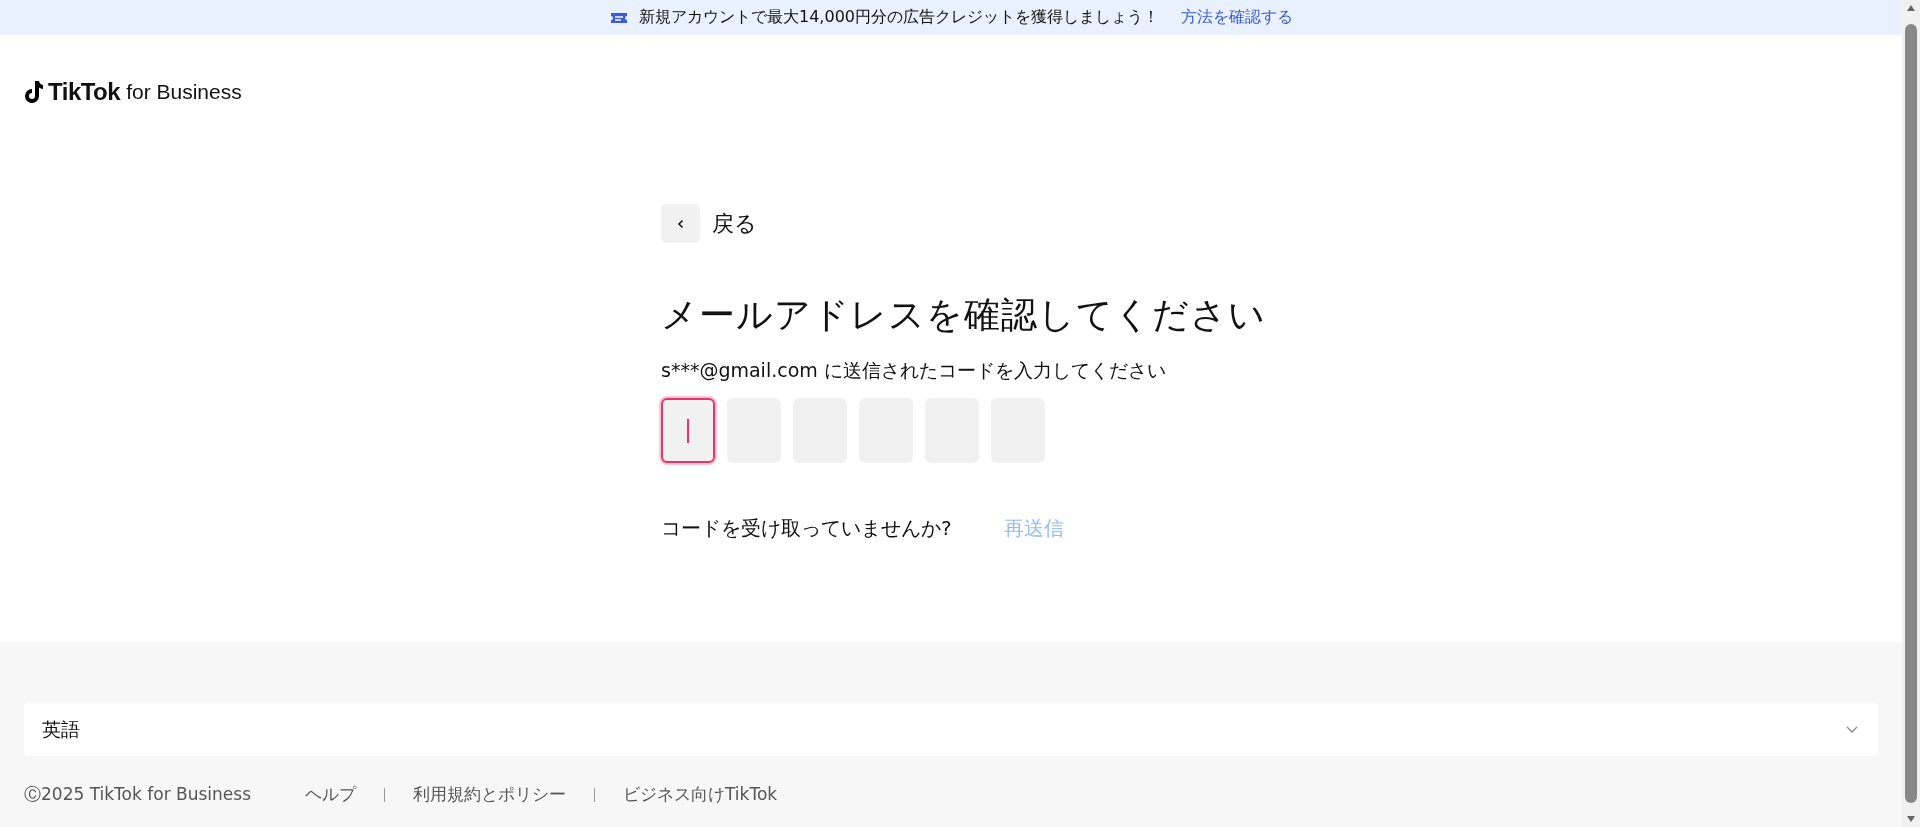 The width and height of the screenshot is (1920, 827). I want to click on footer-link: ビジネス向けTikTok, so click(700, 794).